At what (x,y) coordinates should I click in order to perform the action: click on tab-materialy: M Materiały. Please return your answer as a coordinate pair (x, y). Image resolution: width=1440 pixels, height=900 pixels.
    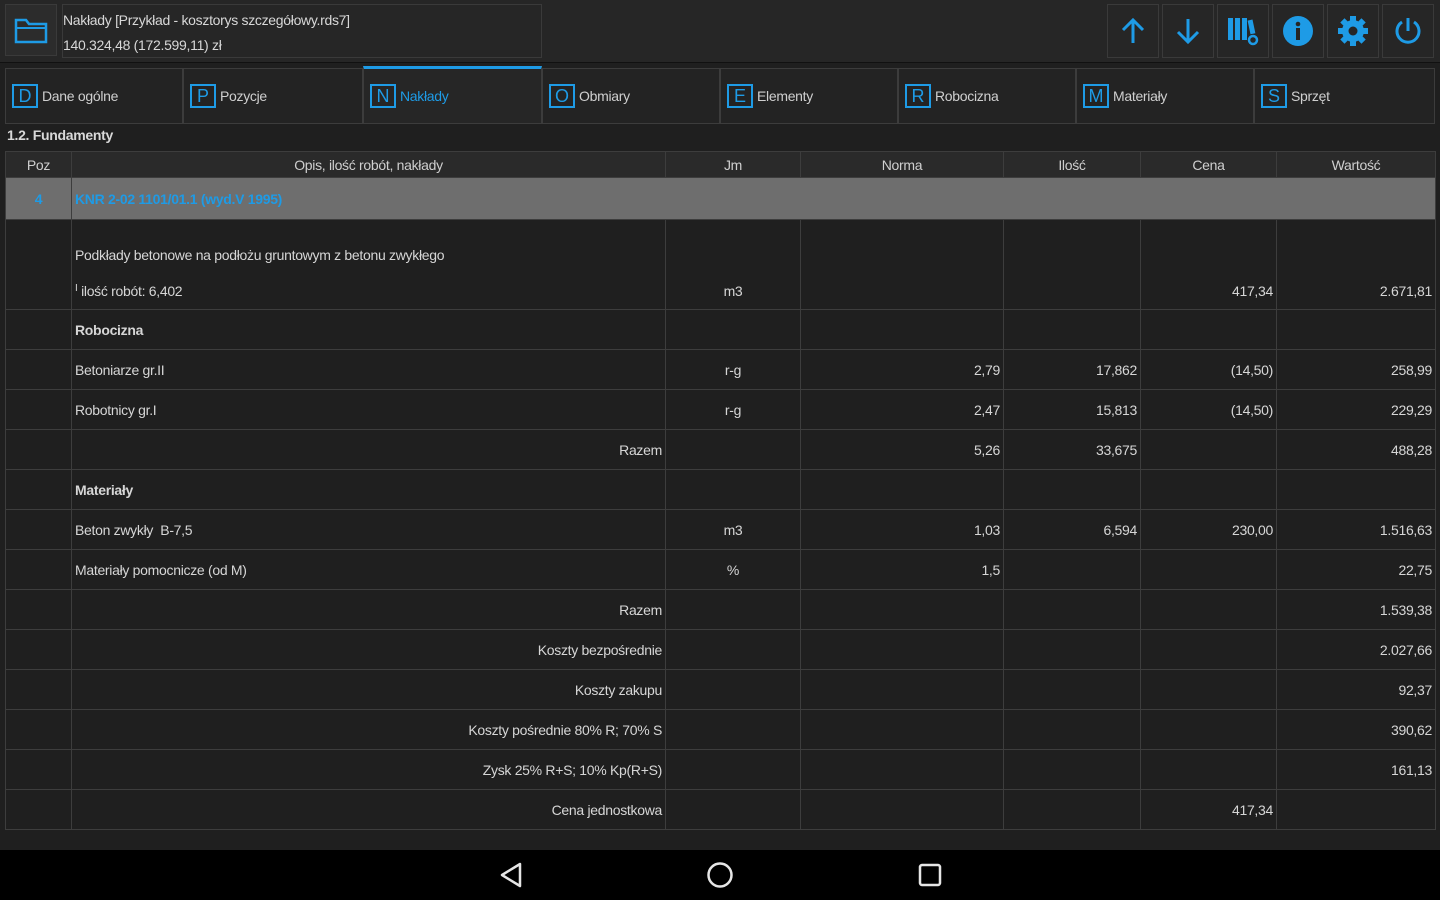
    Looking at the image, I should click on (1165, 96).